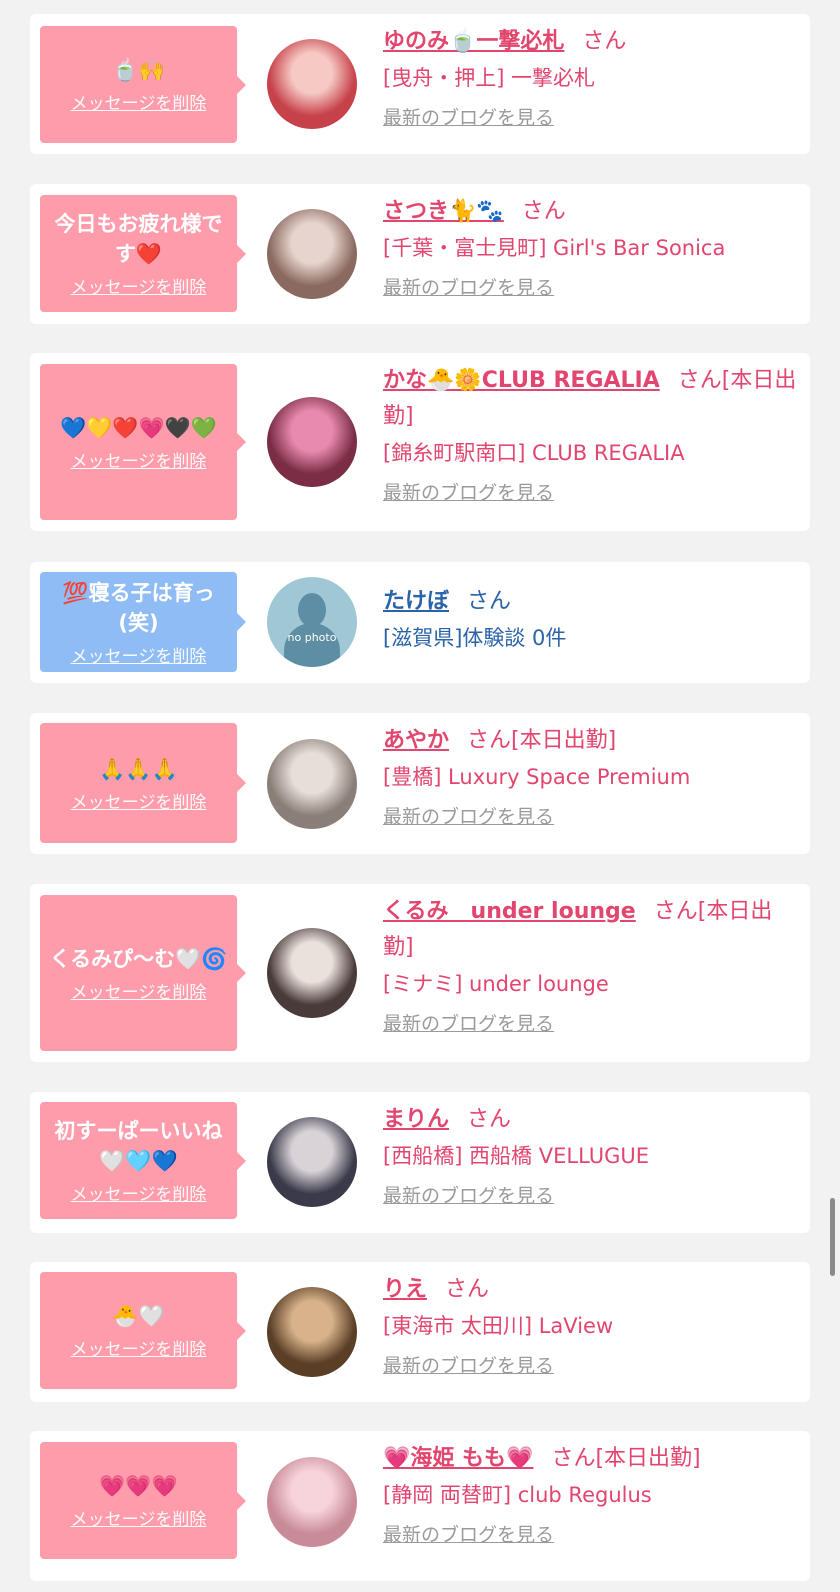 The width and height of the screenshot is (840, 1592). I want to click on name-line: さつき🐈🐾 さん, so click(590, 212).